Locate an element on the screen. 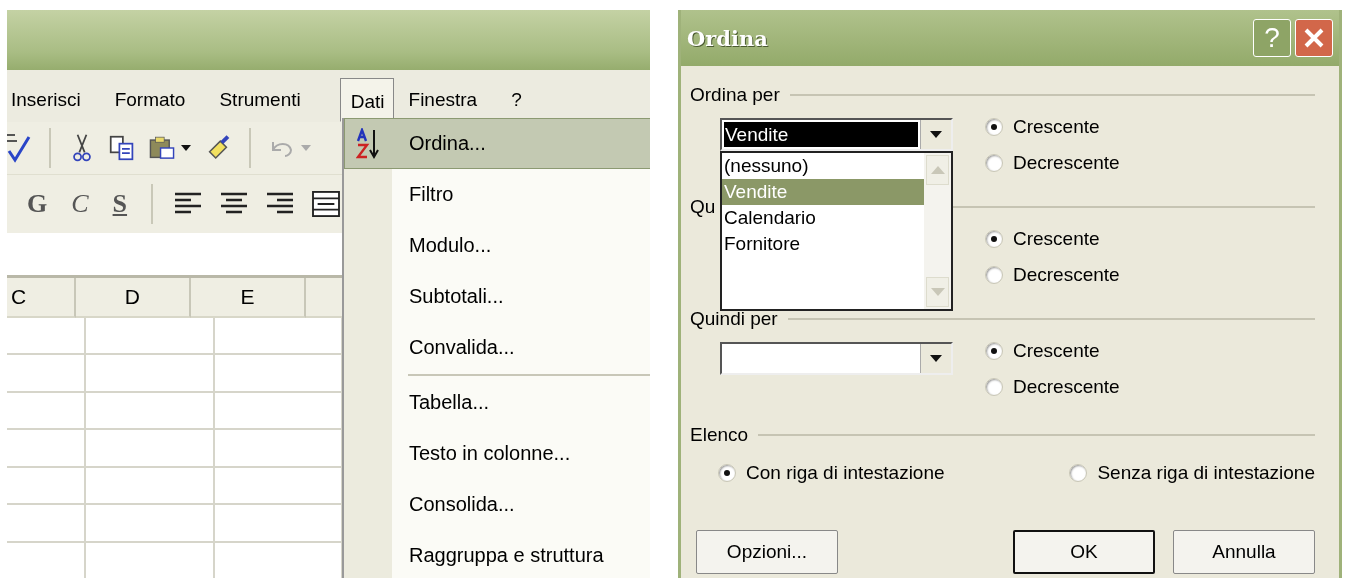 The image size is (1351, 578). menu-item: Raggruppa e struttura is located at coordinates (497, 554).